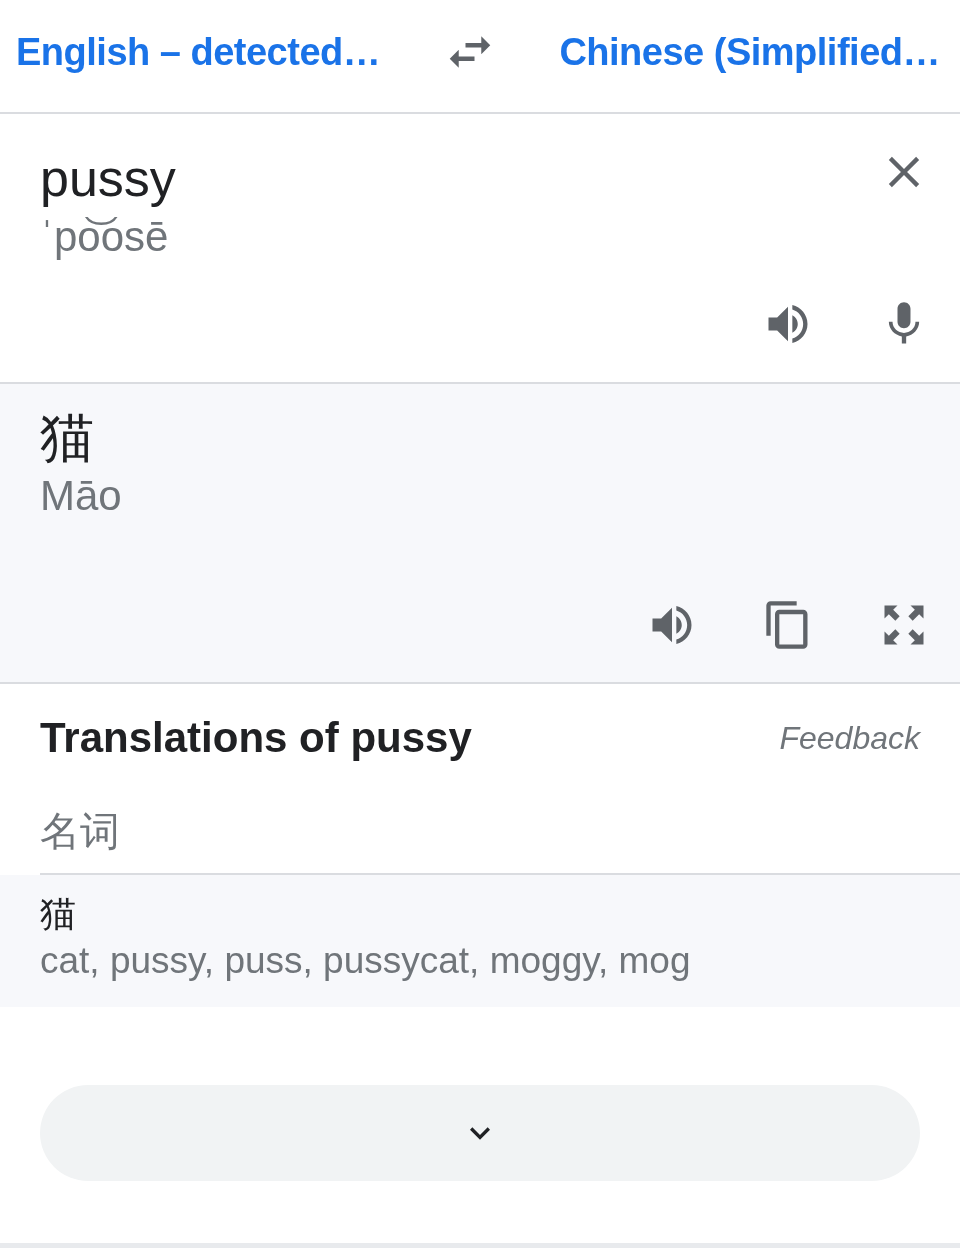 Image resolution: width=960 pixels, height=1248 pixels. Describe the element at coordinates (105, 237) in the screenshot. I see `pronunciation: ˈpo͝osē` at that location.